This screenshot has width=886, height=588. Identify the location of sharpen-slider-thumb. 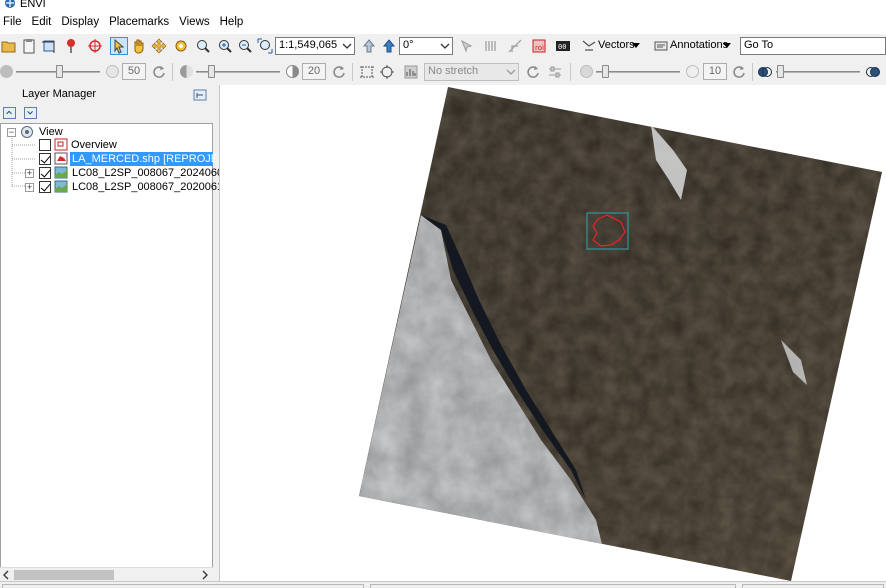
(605, 71).